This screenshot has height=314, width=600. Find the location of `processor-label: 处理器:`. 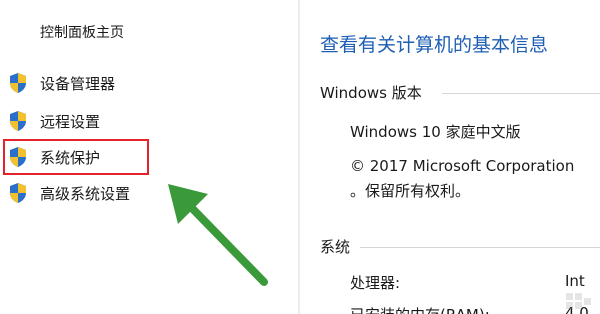

processor-label: 处理器: is located at coordinates (375, 283).